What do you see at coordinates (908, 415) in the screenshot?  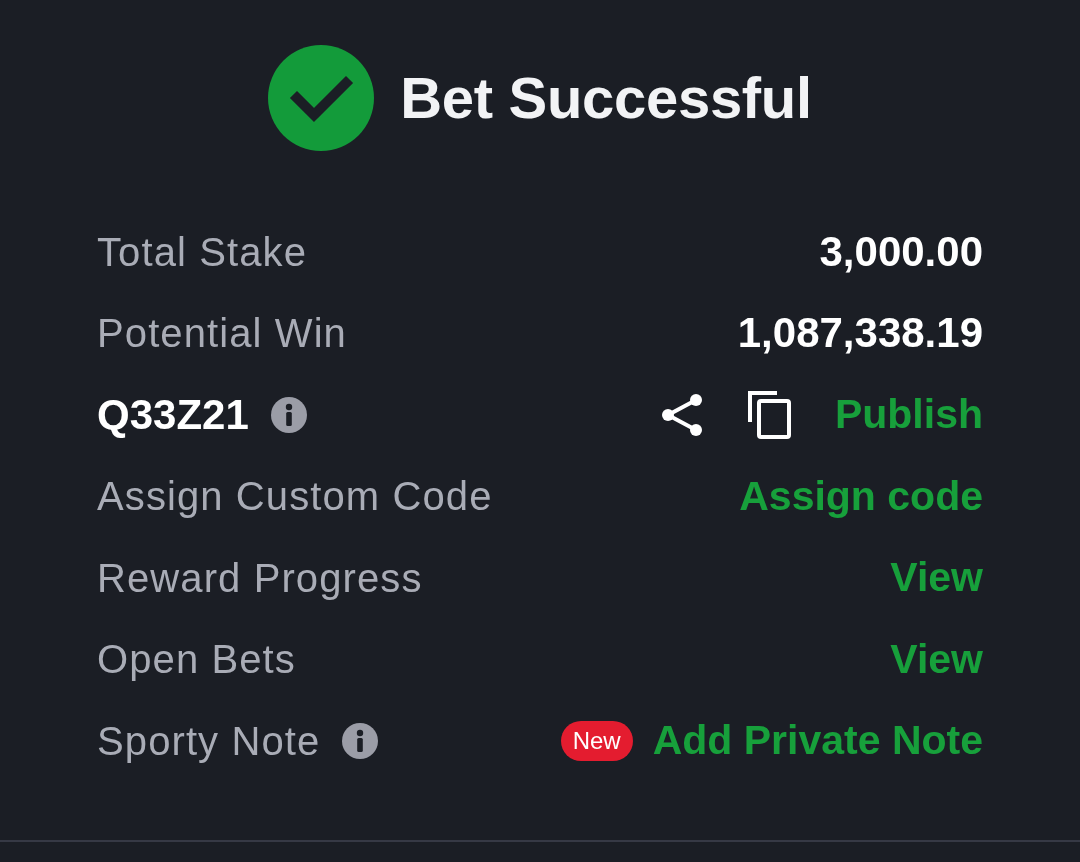 I see `action-link: Publish` at bounding box center [908, 415].